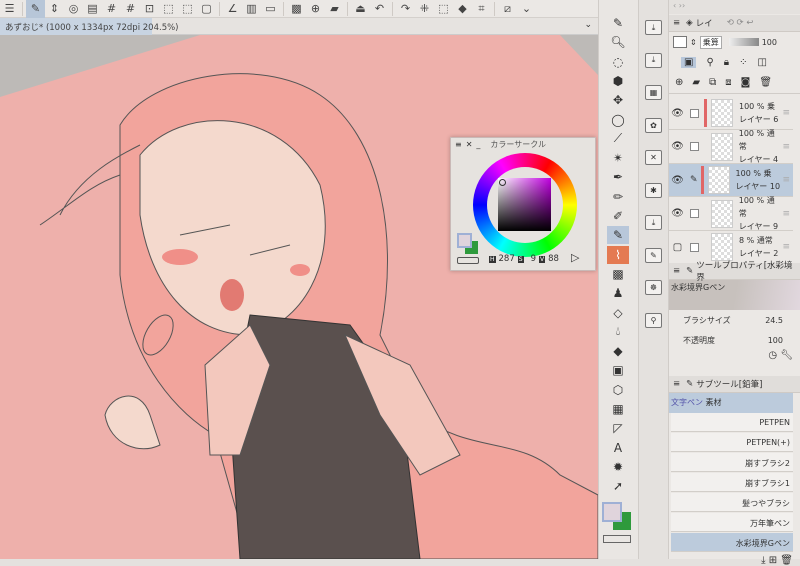 This screenshot has height=566, width=800. I want to click on sub-tool-item: PETPEN(+), so click(732, 442).